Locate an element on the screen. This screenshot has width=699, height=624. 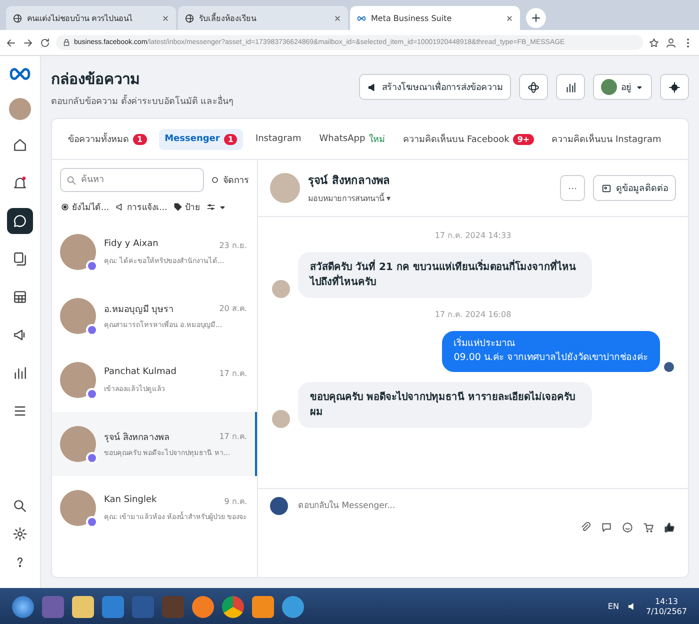
browser-tab: คนแต่งไม่ชอบบ้าน ควรไปนอนไ is located at coordinates (91, 18).